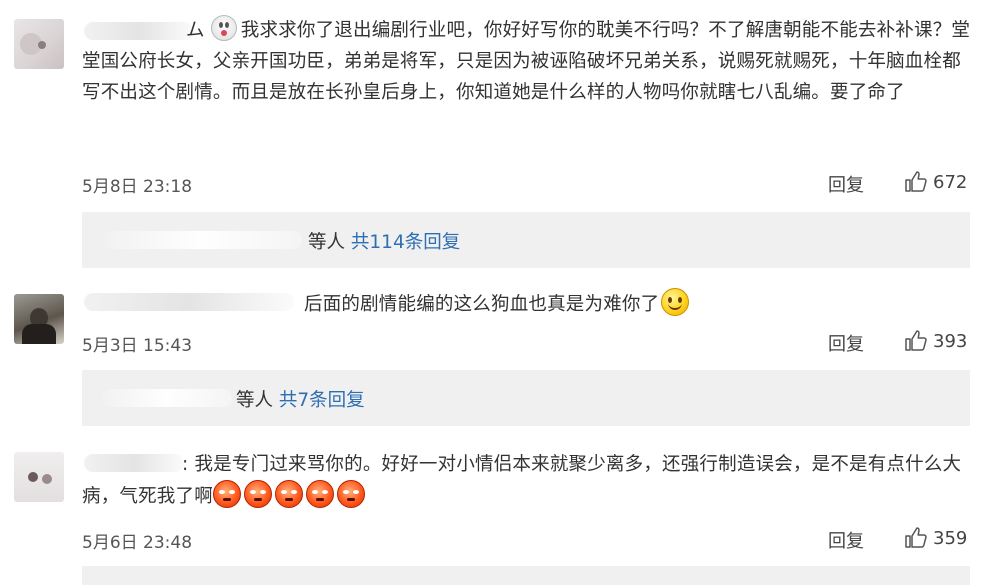 The height and width of the screenshot is (585, 1000). What do you see at coordinates (137, 346) in the screenshot?
I see `comment-time: 5月3日 15:43` at bounding box center [137, 346].